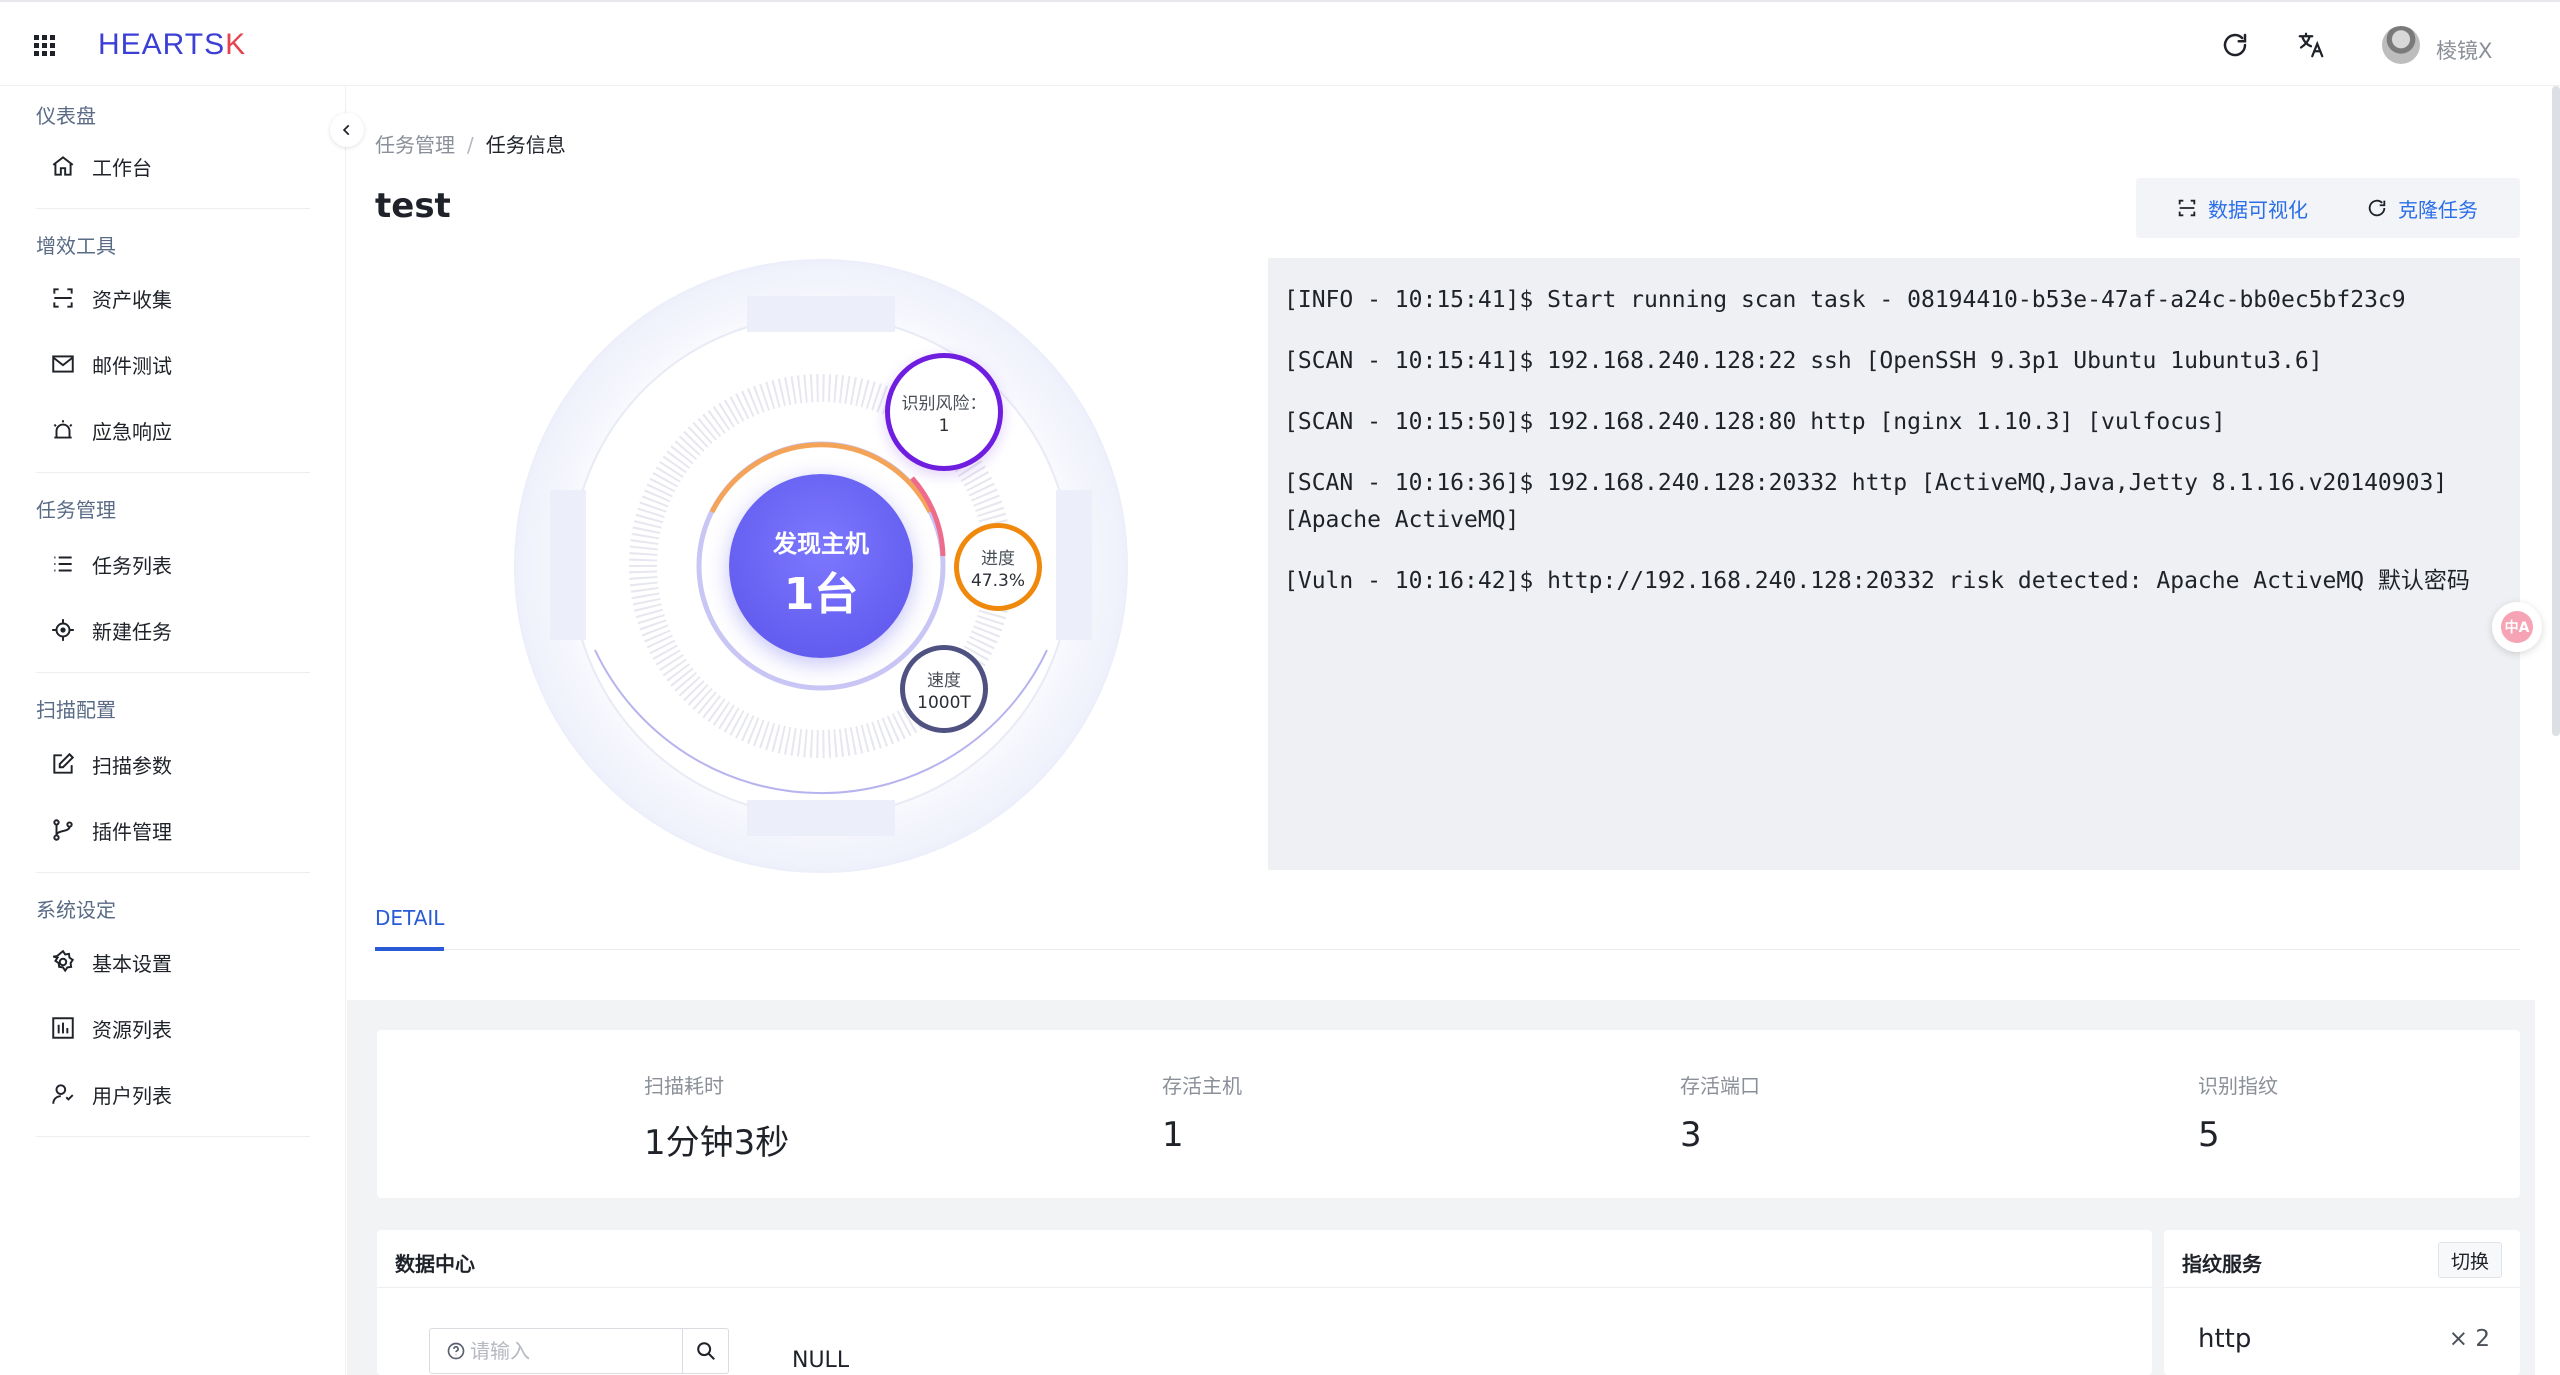 The width and height of the screenshot is (2560, 1375). What do you see at coordinates (2342, 1259) in the screenshot?
I see `panel-header: 指纹服务 切换` at bounding box center [2342, 1259].